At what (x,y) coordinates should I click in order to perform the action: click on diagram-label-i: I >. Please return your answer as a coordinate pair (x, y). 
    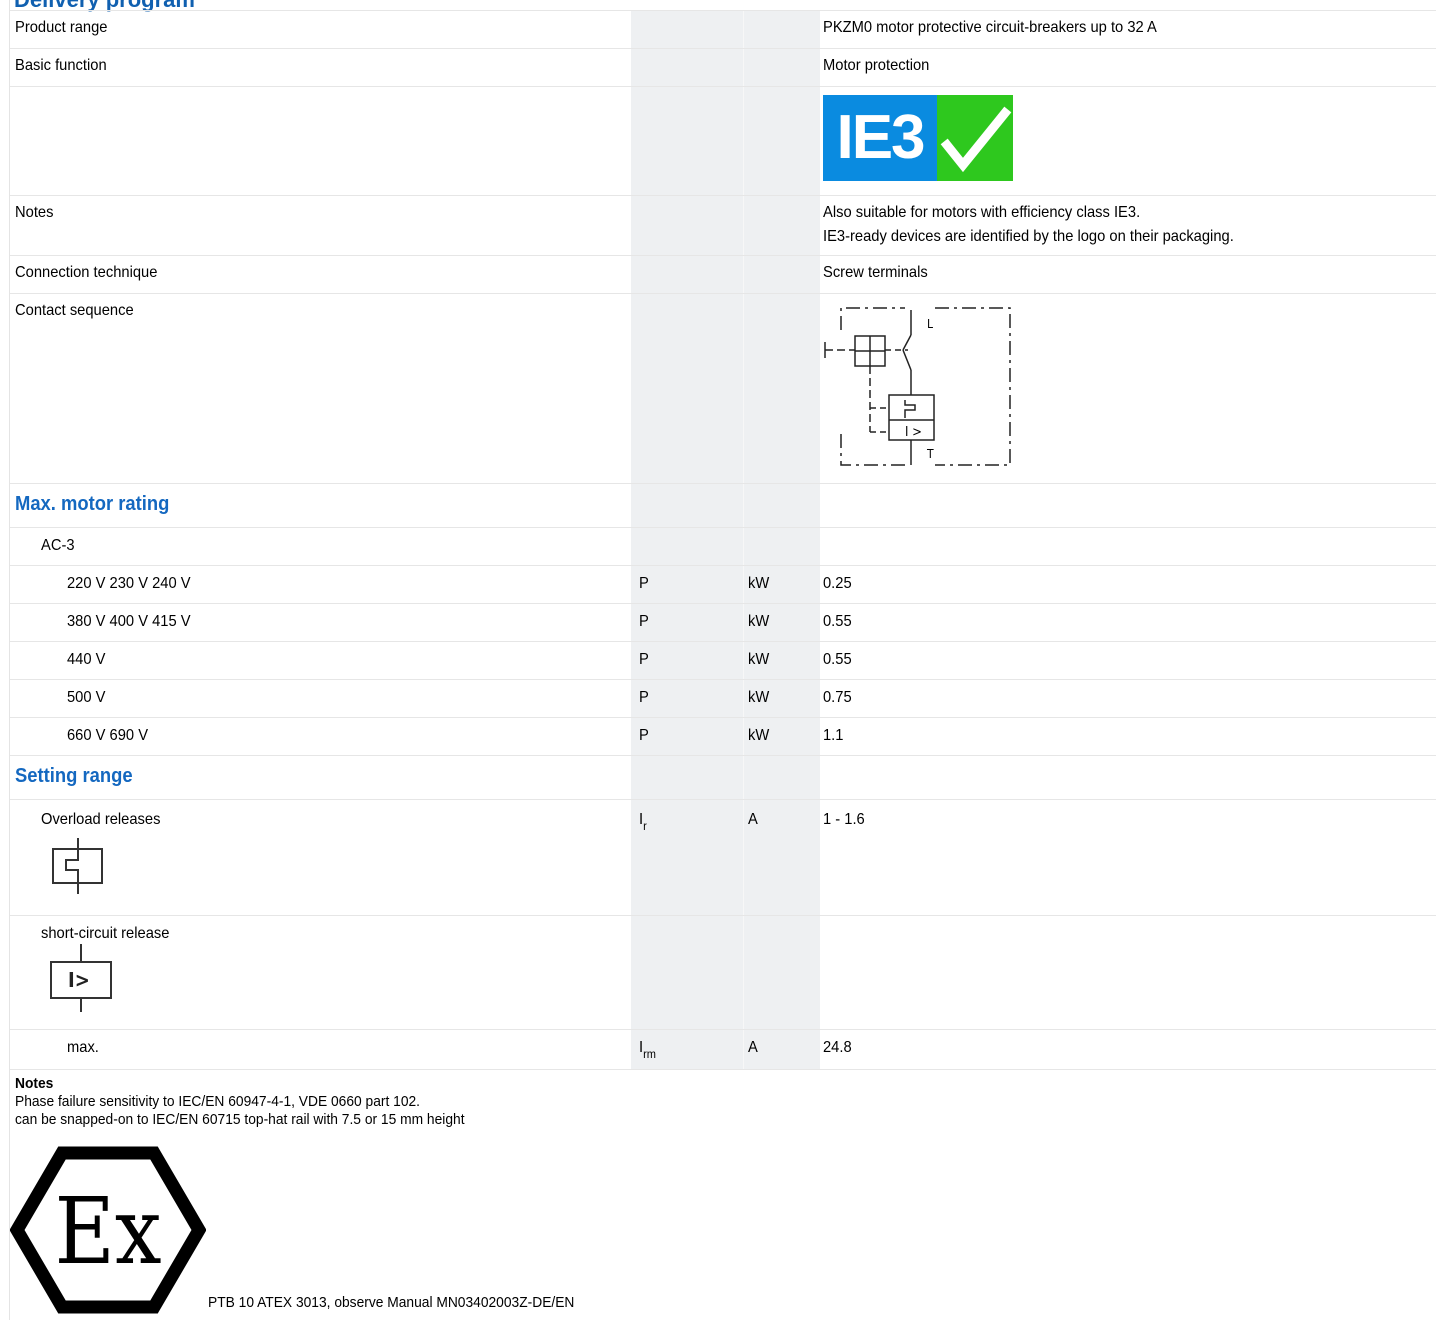
    Looking at the image, I should click on (913, 432).